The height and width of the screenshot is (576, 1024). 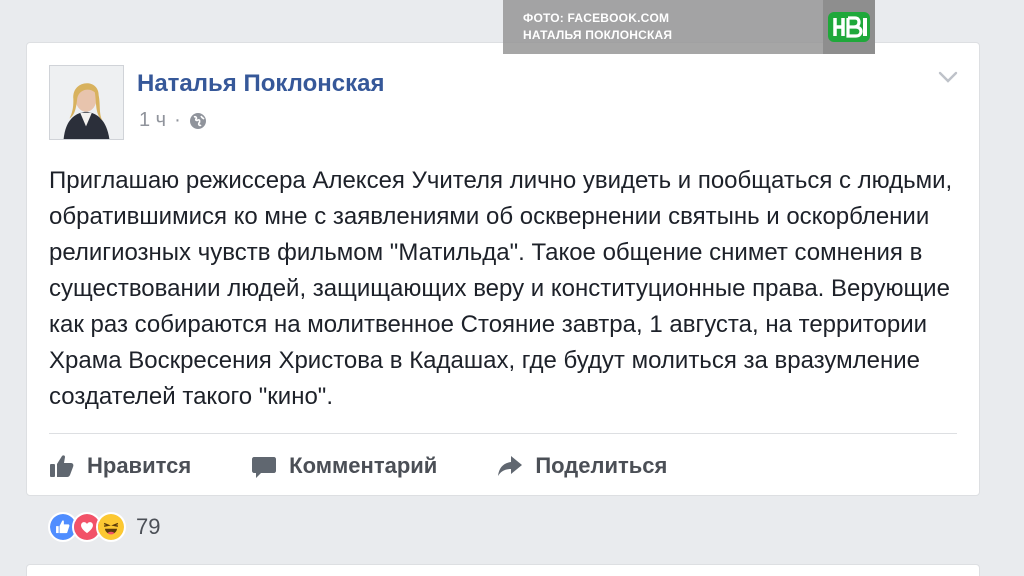 I want to click on share-button: Поделиться, so click(x=582, y=466).